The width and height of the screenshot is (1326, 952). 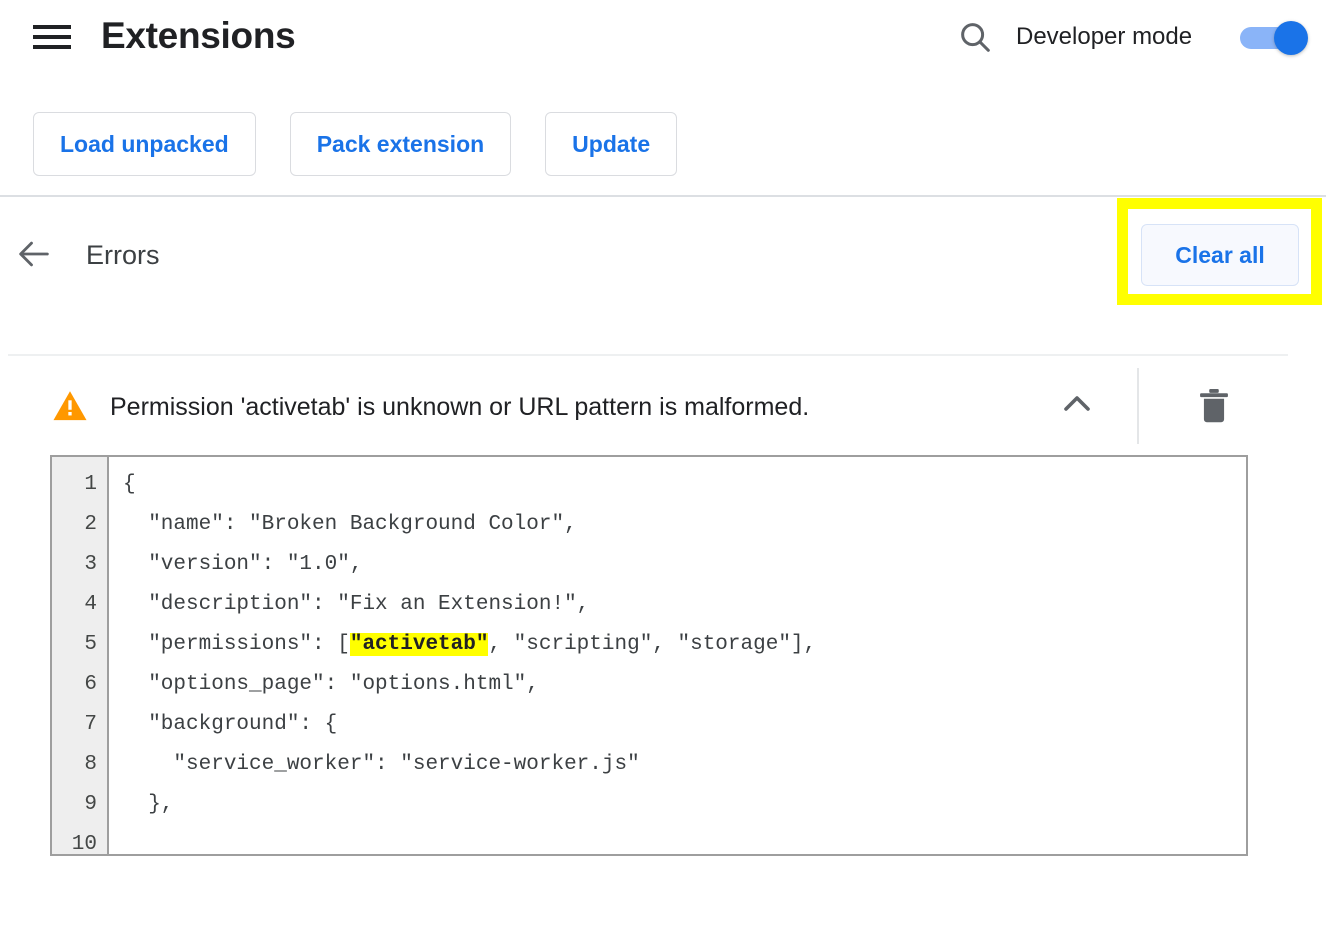 I want to click on line-number: 2, so click(x=90, y=524).